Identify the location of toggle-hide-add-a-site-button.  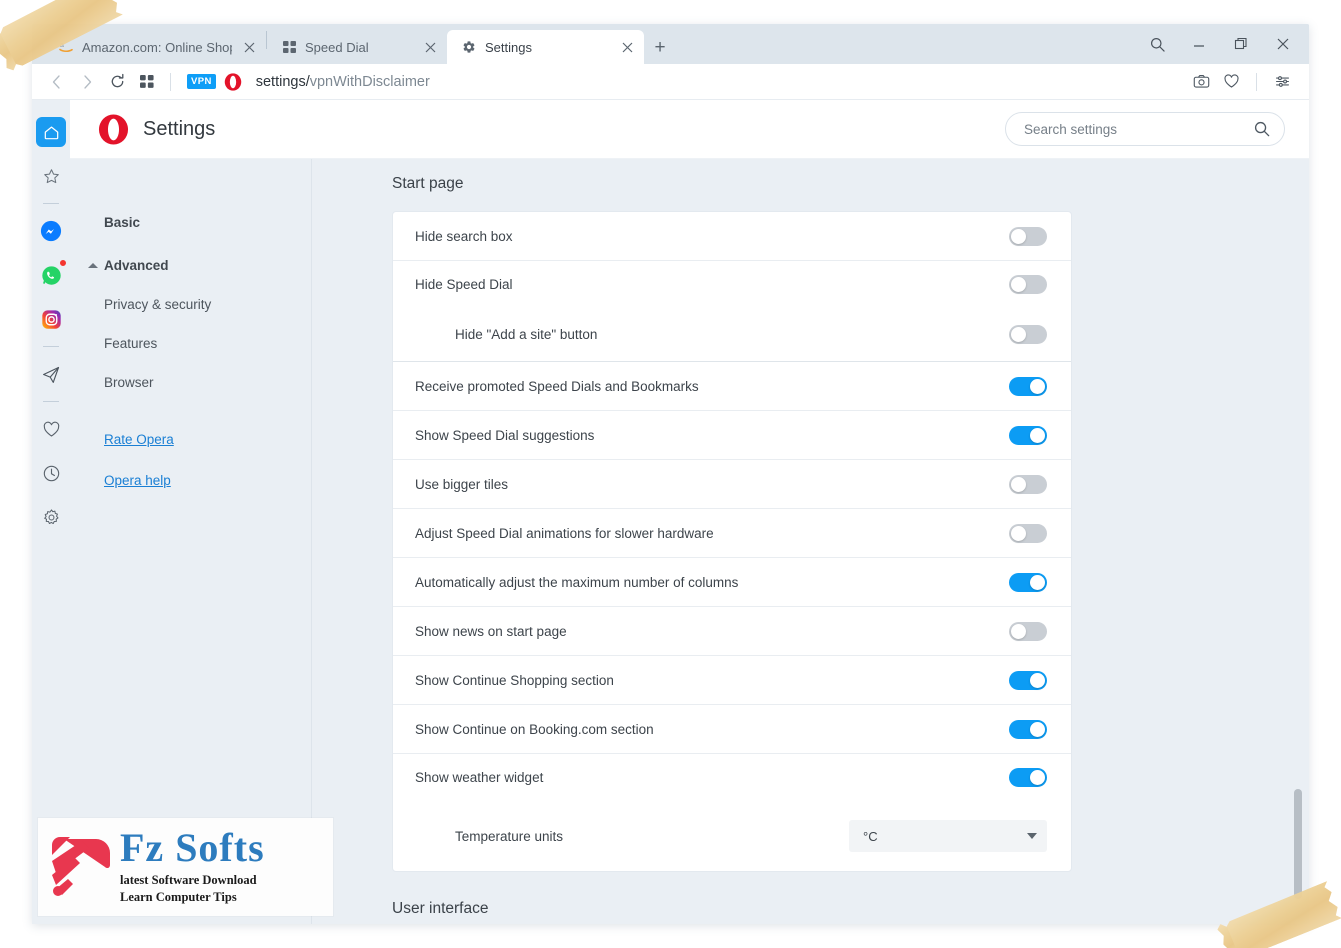
(1028, 334).